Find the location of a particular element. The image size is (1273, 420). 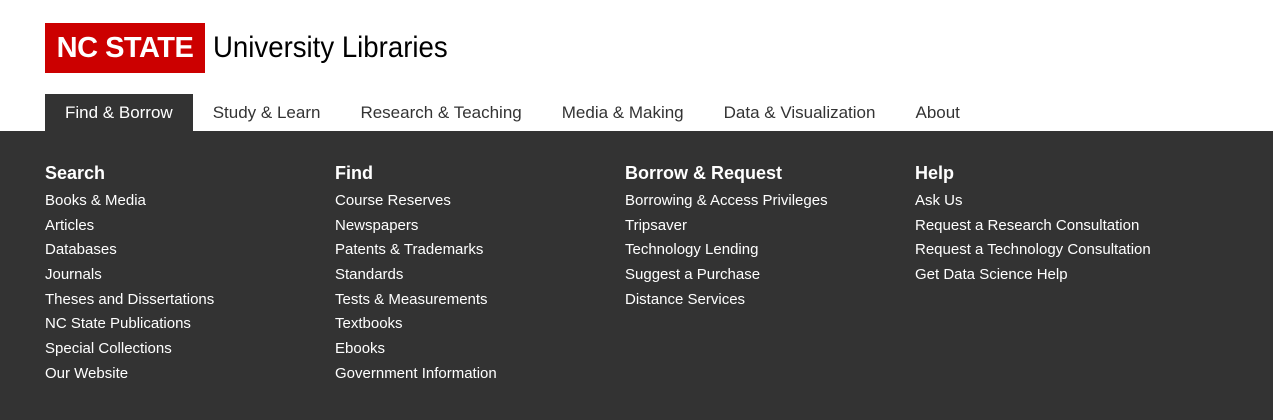

menu-link-distance-services: Distance Services is located at coordinates (765, 302).